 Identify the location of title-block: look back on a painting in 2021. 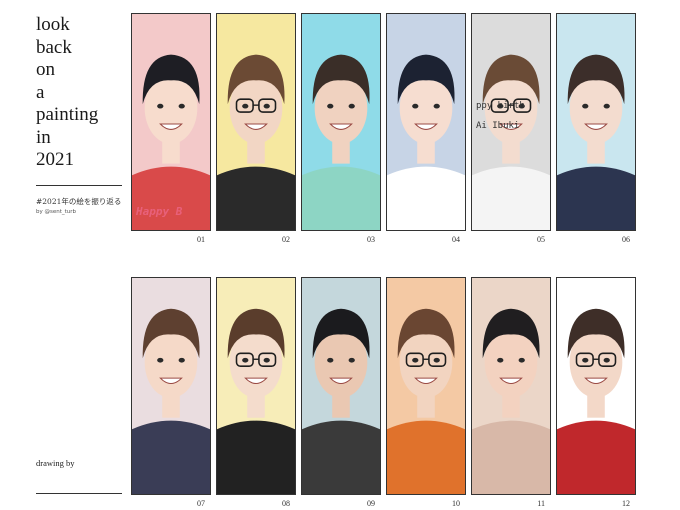
(81, 93).